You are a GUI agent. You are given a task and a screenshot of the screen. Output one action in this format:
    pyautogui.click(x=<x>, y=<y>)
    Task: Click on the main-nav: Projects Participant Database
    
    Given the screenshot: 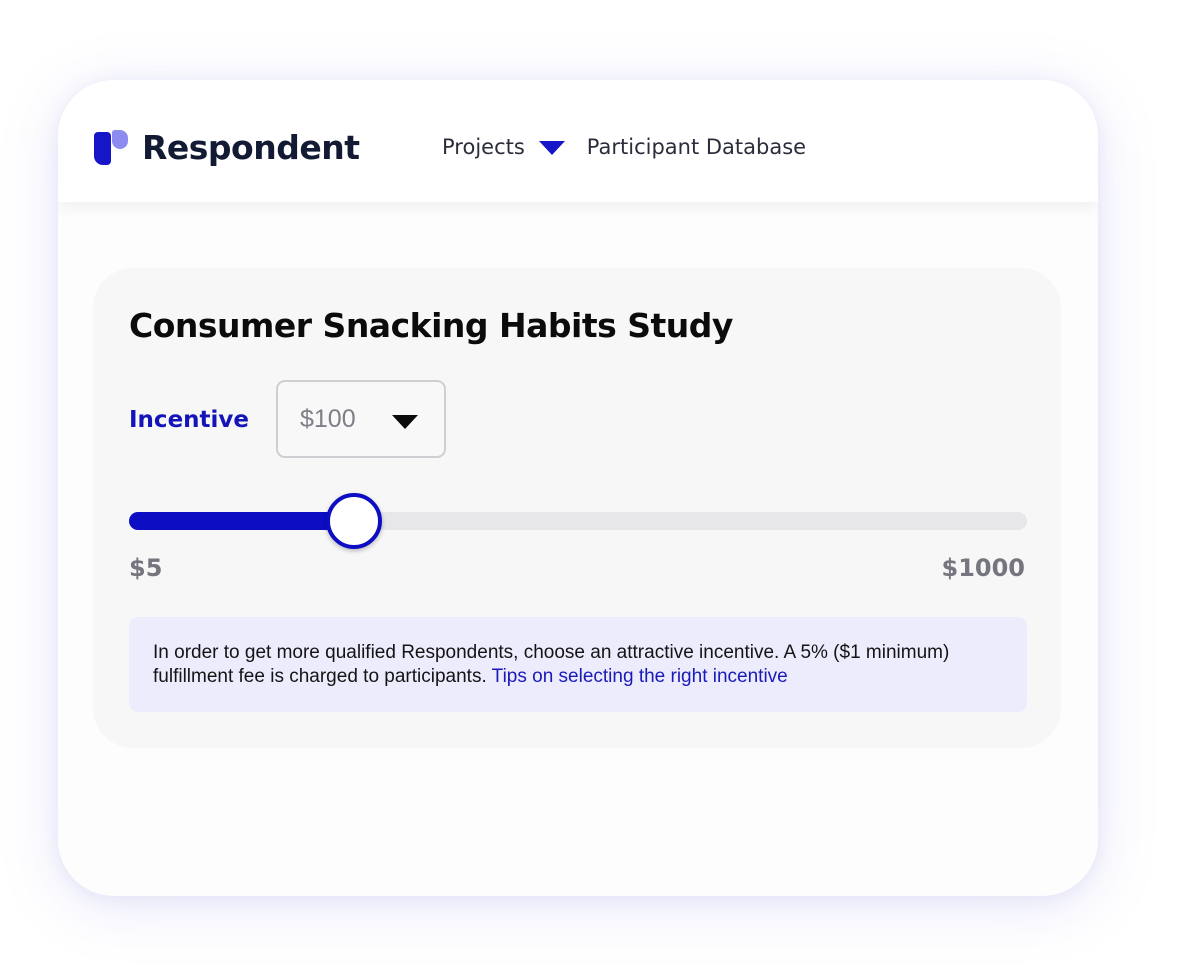 What is the action you would take?
    pyautogui.click(x=624, y=147)
    